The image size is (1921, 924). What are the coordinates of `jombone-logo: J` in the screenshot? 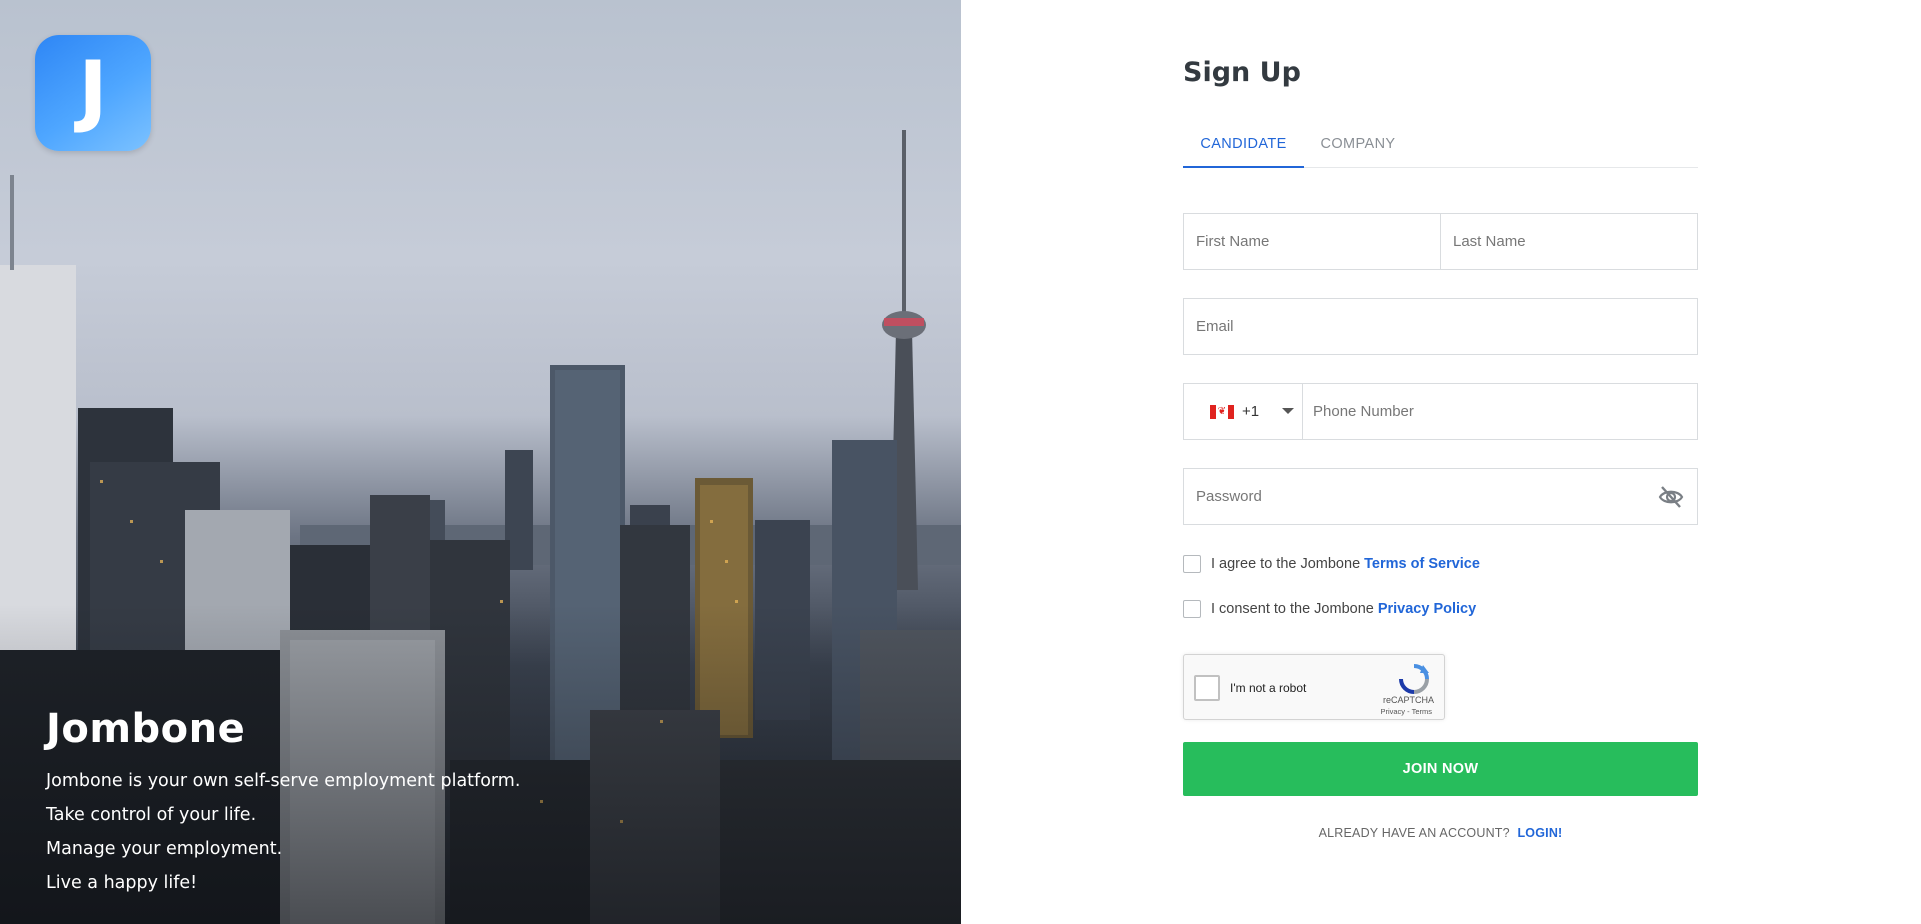 It's located at (93, 93).